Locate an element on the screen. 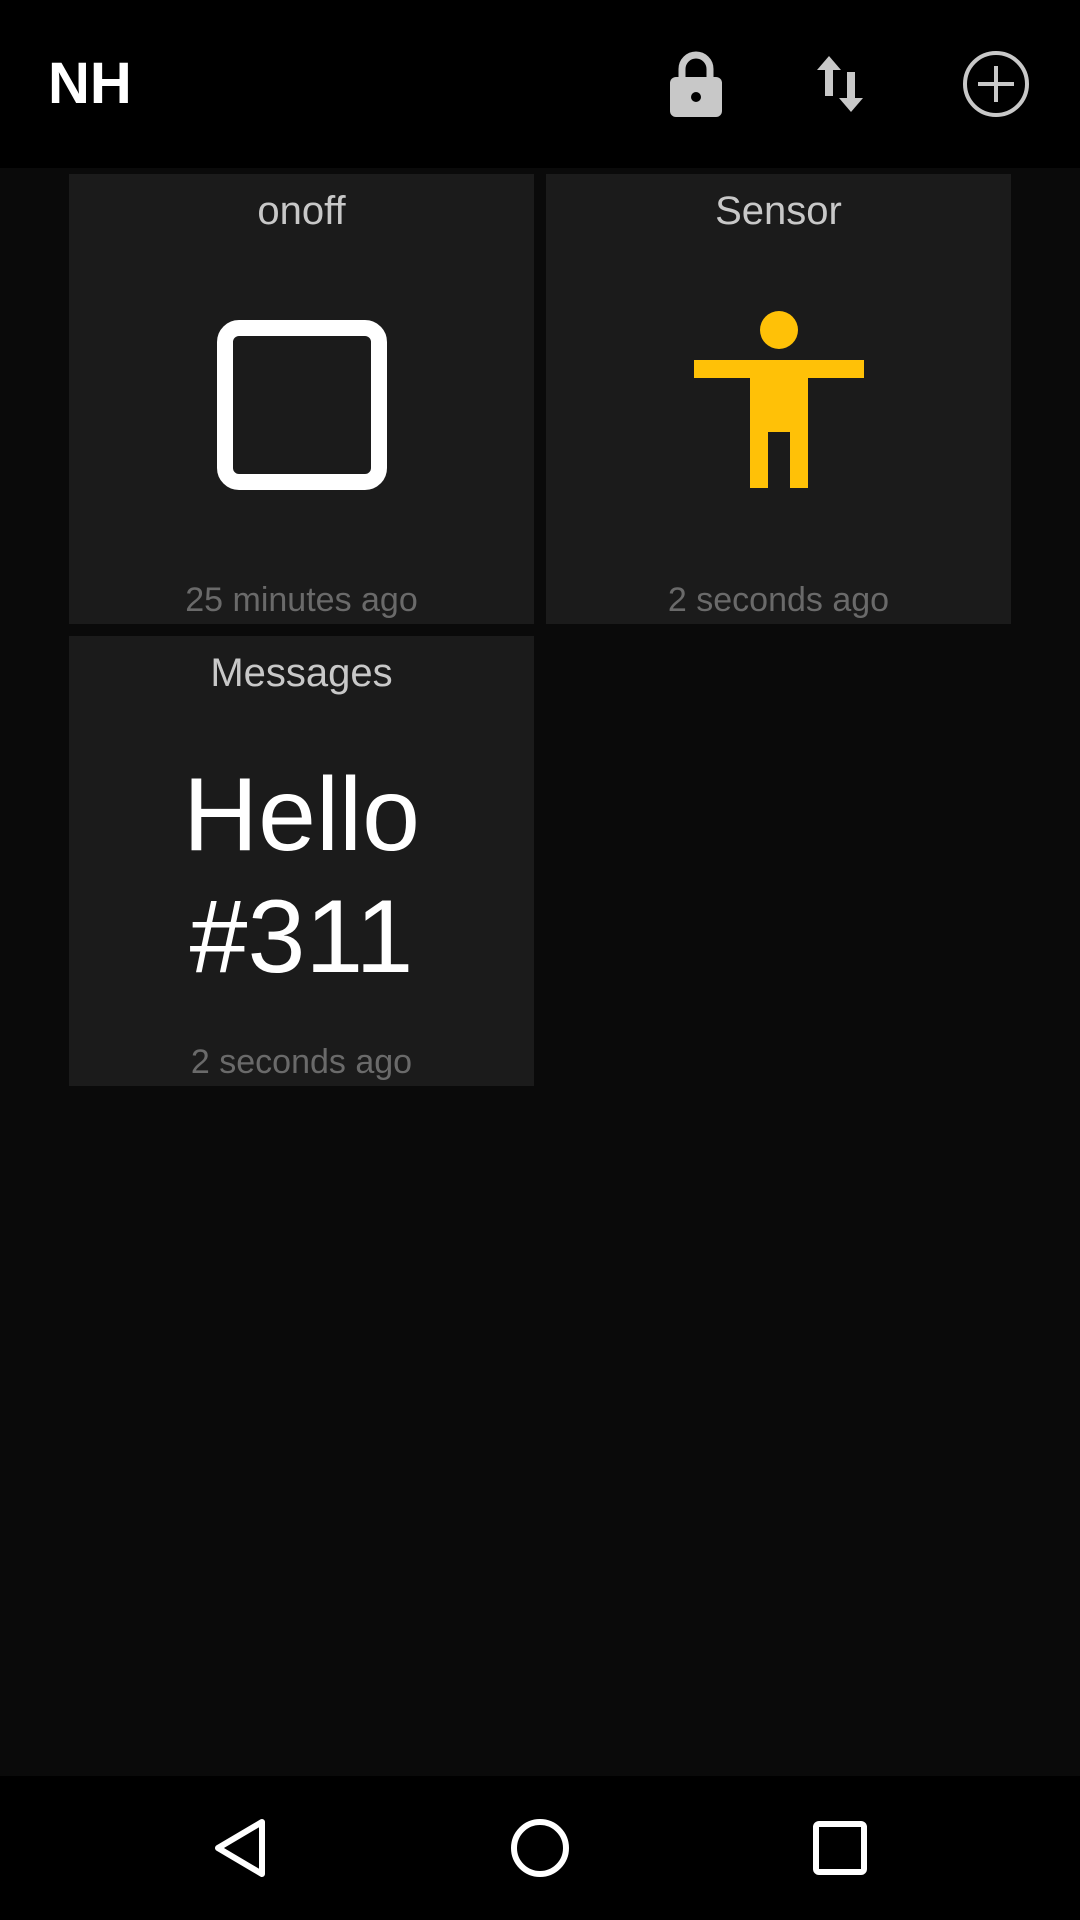 The image size is (1080, 1920). recents-icon is located at coordinates (840, 1848).